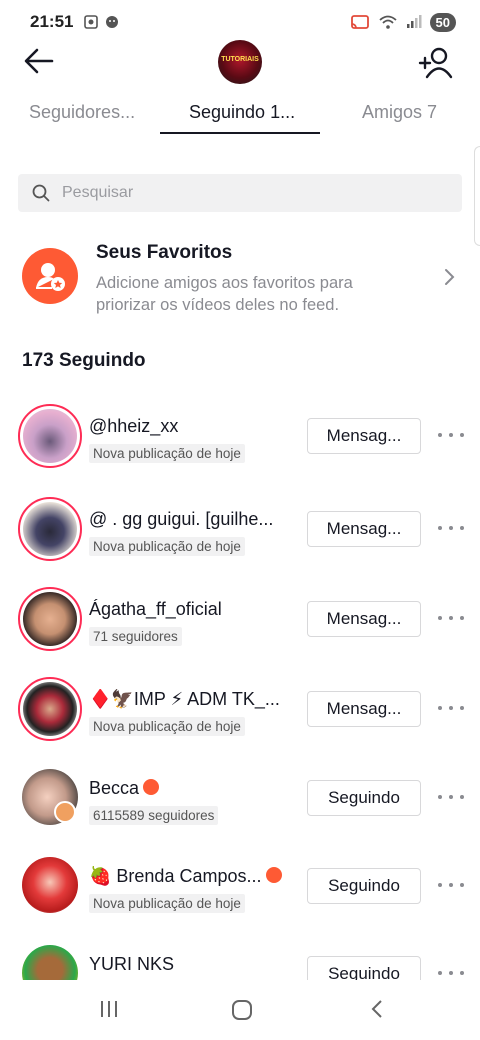 The image size is (480, 1040). What do you see at coordinates (240, 955) in the screenshot?
I see `list-item: YURI NKS Seguindo` at bounding box center [240, 955].